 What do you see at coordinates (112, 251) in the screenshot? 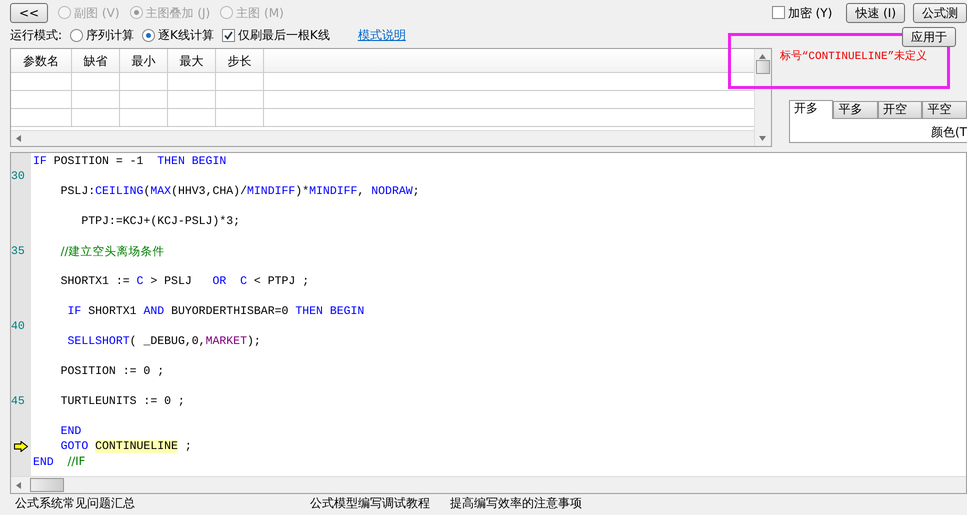
I see `code-comment: //建立空头离场条件` at bounding box center [112, 251].